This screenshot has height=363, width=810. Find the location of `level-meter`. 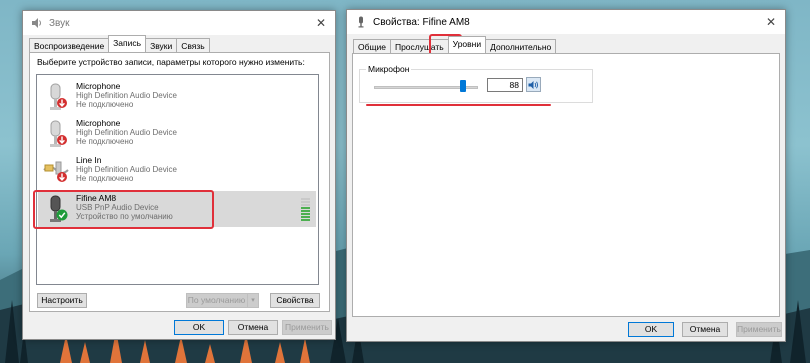

level-meter is located at coordinates (305, 209).